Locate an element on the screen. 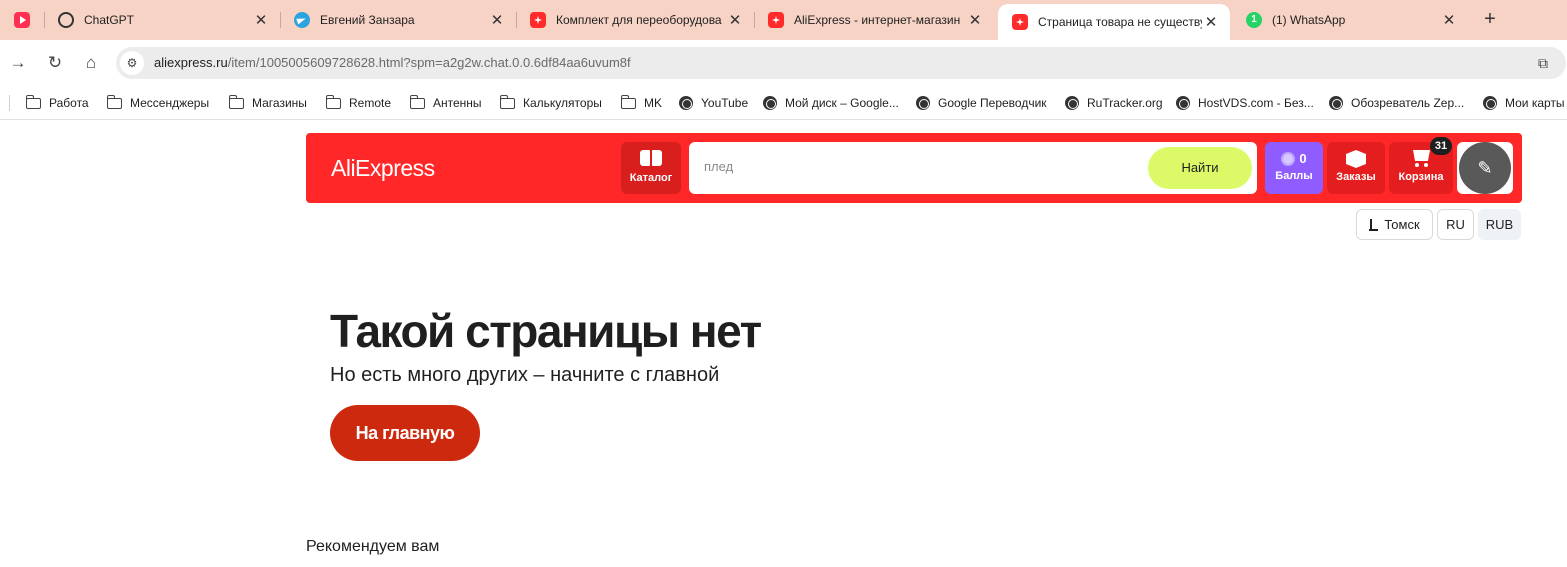  bookmark-folder: Мессенджеры is located at coordinates (158, 103).